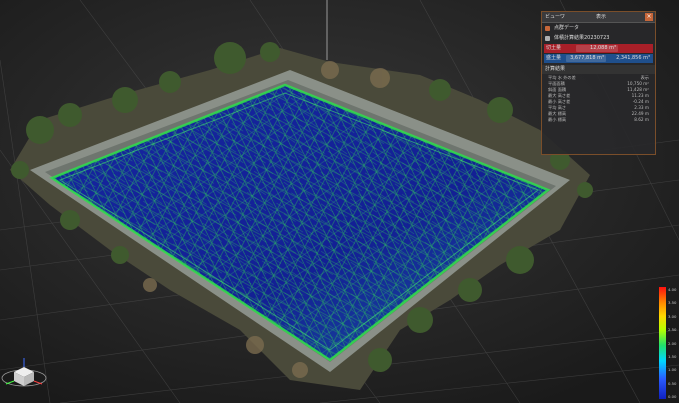 The width and height of the screenshot is (679, 403). What do you see at coordinates (672, 370) in the screenshot?
I see `legend-tick: 1.00` at bounding box center [672, 370].